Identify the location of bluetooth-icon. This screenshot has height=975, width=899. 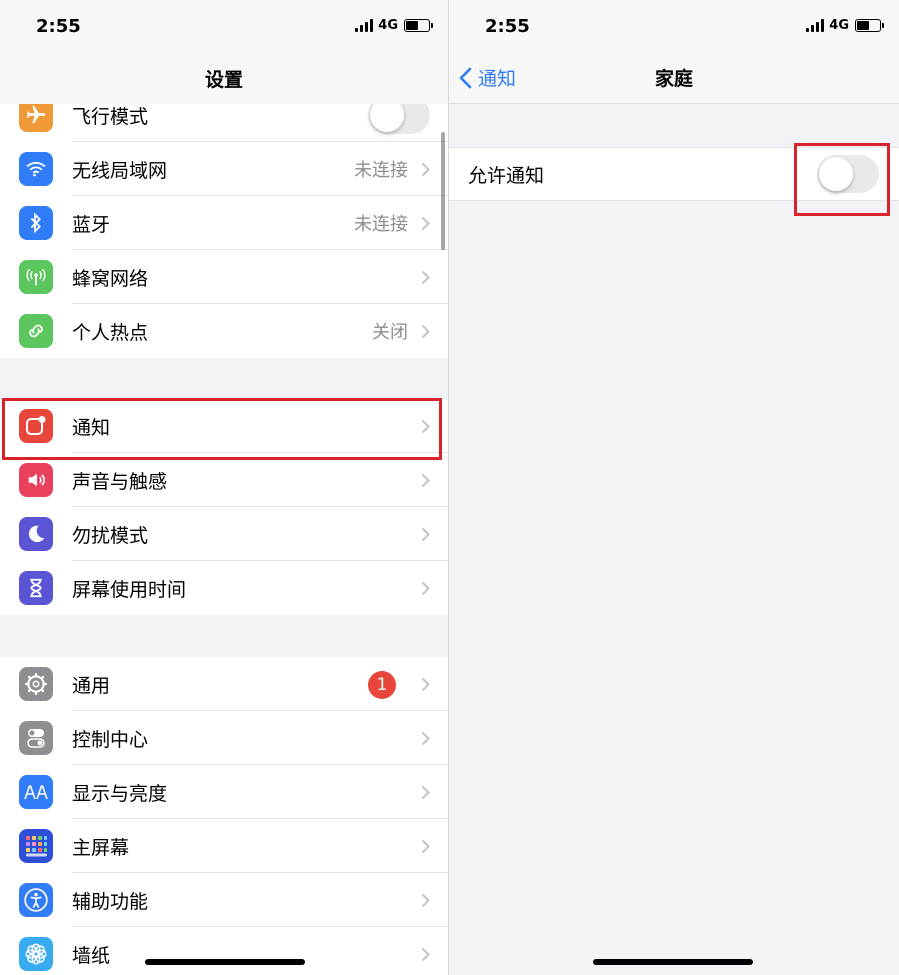
(36, 223).